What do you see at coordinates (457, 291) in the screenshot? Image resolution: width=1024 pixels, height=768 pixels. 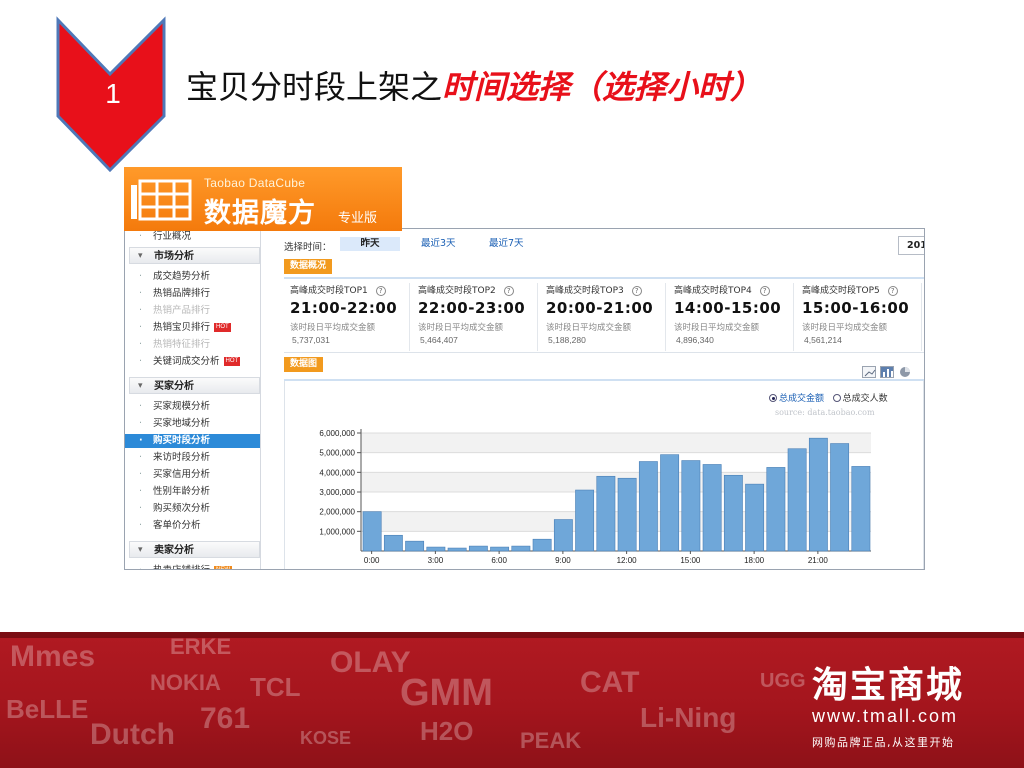 I see `top-period-label-text: 高峰成交时段TOP2` at bounding box center [457, 291].